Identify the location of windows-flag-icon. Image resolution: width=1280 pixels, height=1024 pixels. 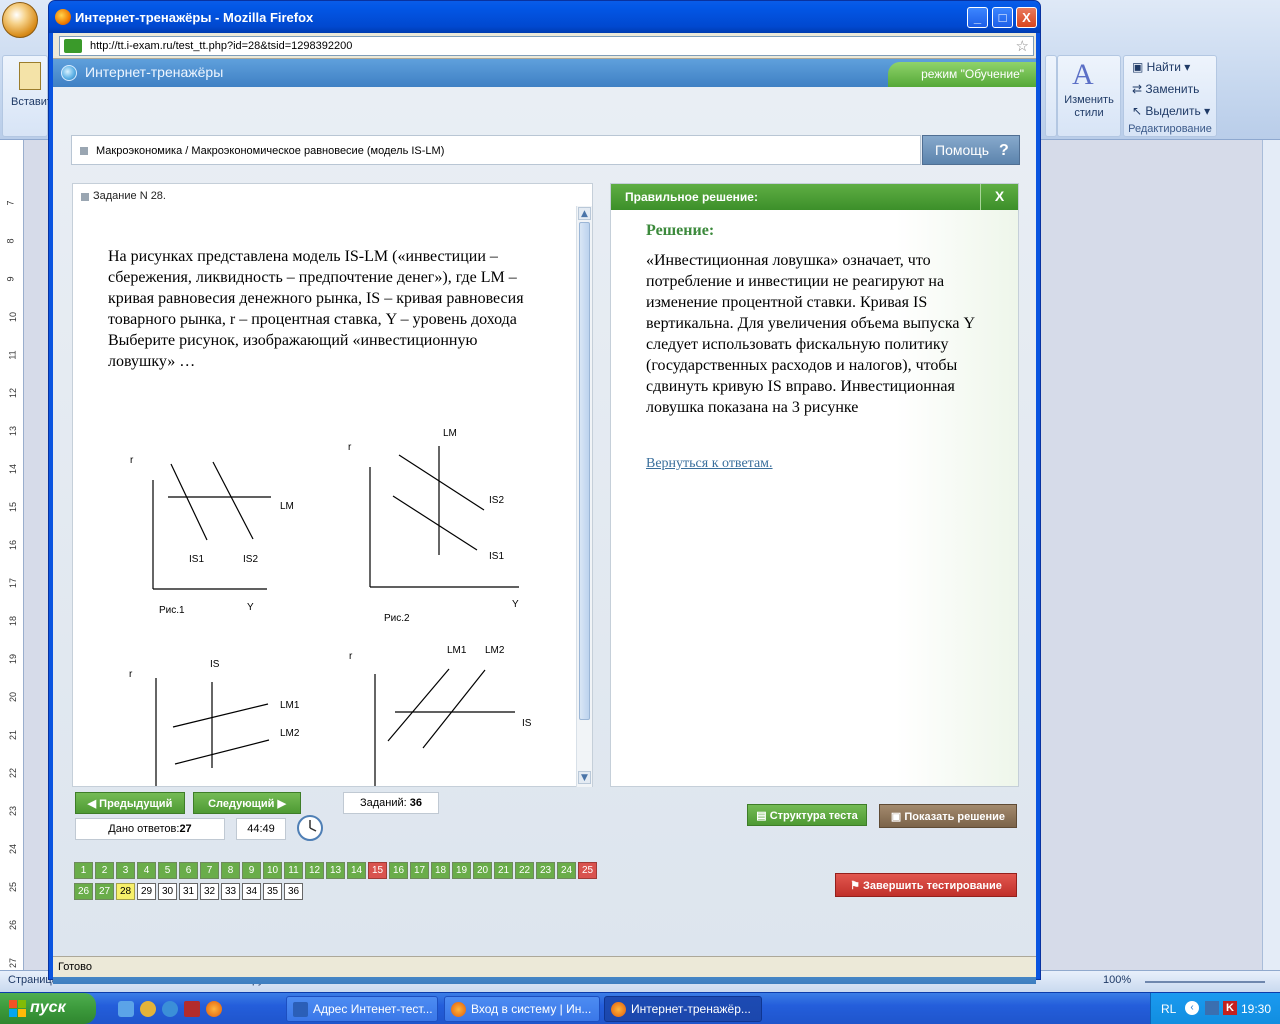
(17, 1008).